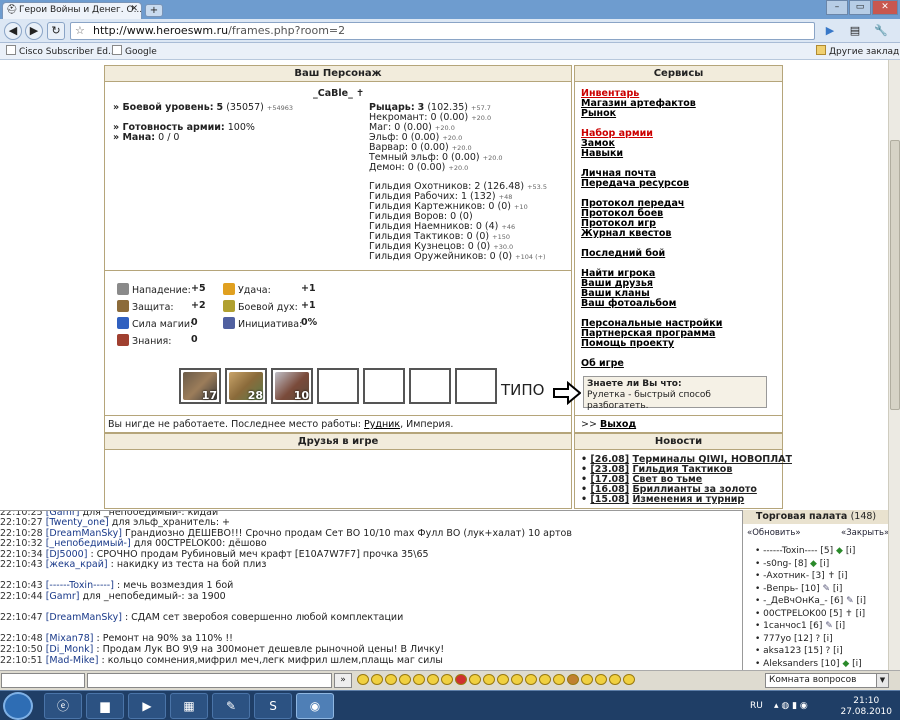 This screenshot has height=720, width=900. What do you see at coordinates (63, 706) in the screenshot?
I see `ie-icon: ⓔ` at bounding box center [63, 706].